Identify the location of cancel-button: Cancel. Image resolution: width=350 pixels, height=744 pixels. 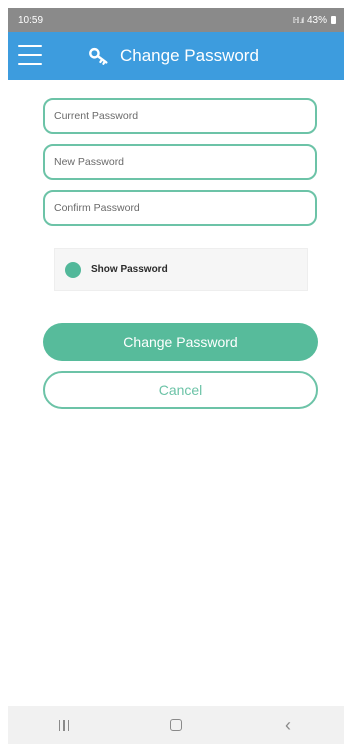
(180, 390).